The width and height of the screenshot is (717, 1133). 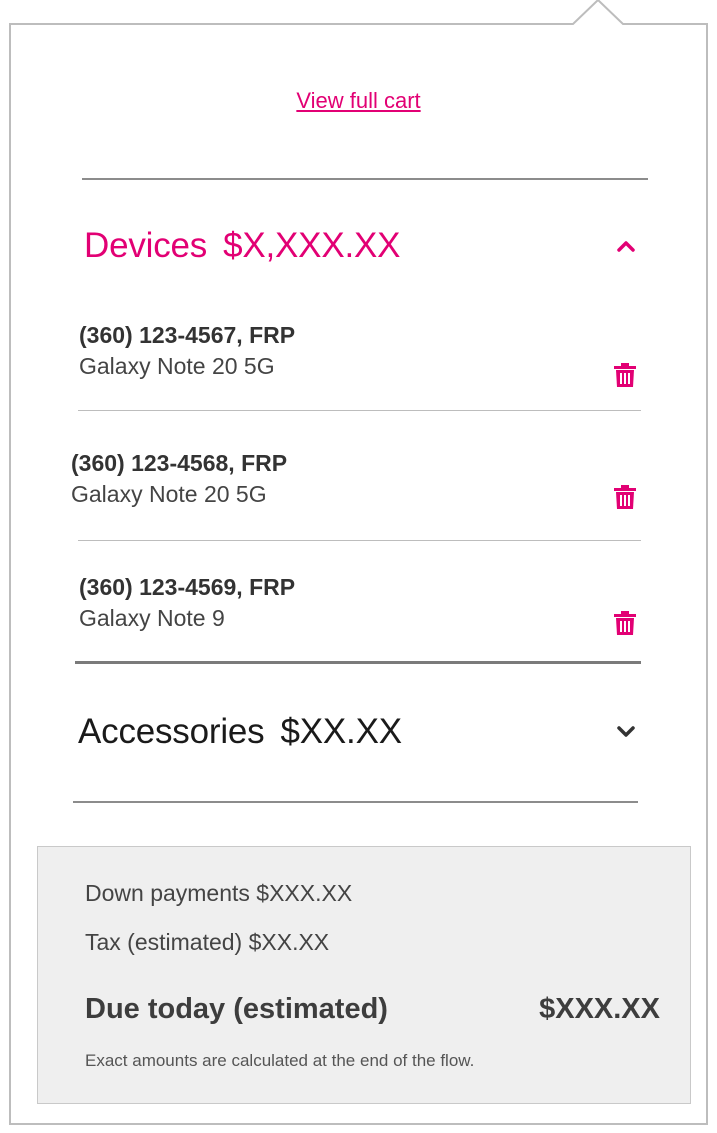 What do you see at coordinates (312, 245) in the screenshot?
I see `devices-amount: $X,XXX.XX` at bounding box center [312, 245].